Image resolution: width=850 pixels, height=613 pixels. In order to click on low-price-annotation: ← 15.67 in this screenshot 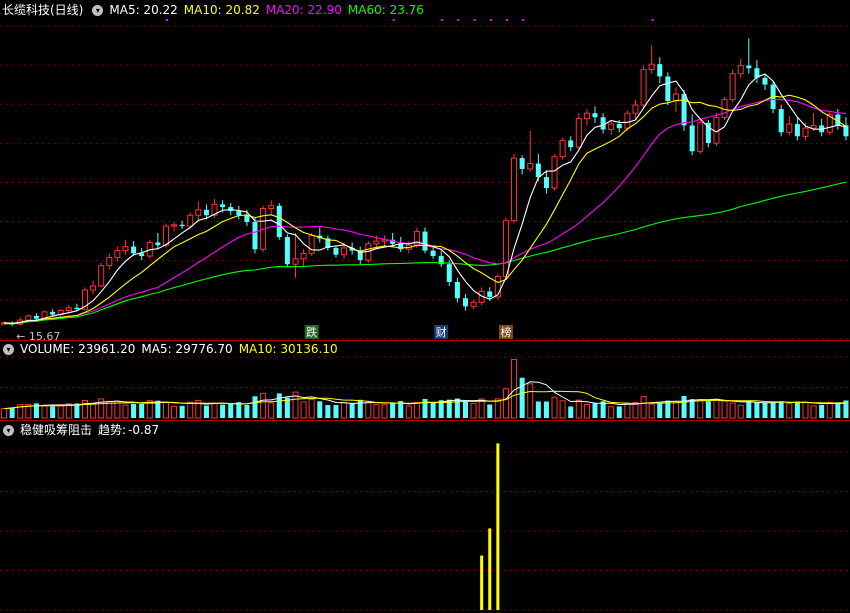, I will do `click(38, 336)`.